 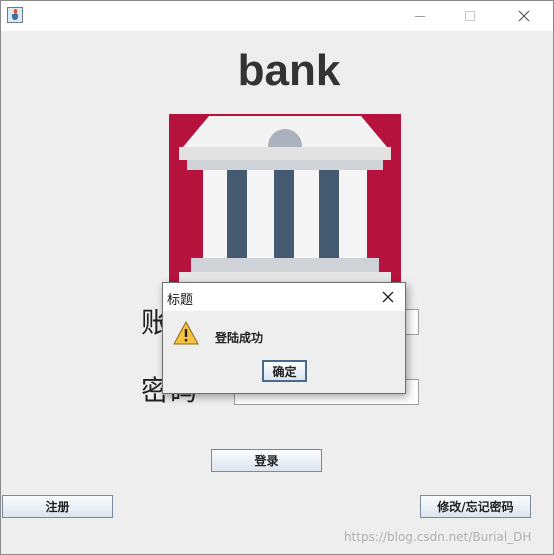 What do you see at coordinates (57, 506) in the screenshot?
I see `register-button: 注册` at bounding box center [57, 506].